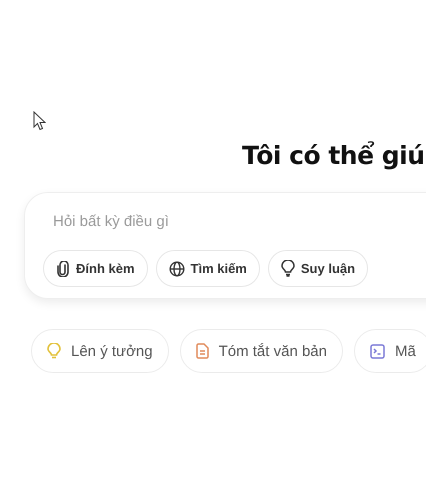 The height and width of the screenshot is (480, 426). I want to click on lightbulb-icon, so click(287, 268).